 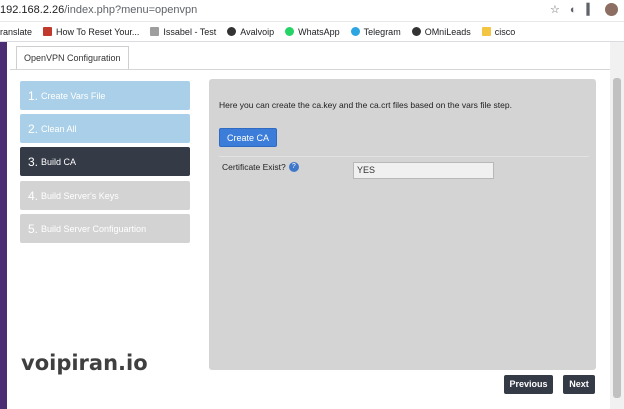 What do you see at coordinates (32, 10) in the screenshot?
I see `url-host: 192.168.2.26` at bounding box center [32, 10].